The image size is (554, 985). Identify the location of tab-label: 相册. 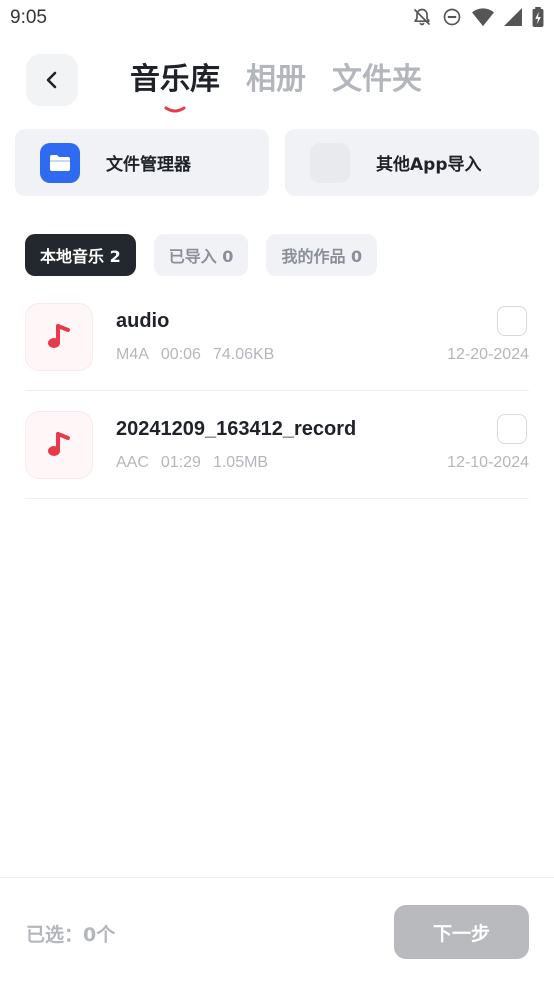
(276, 79).